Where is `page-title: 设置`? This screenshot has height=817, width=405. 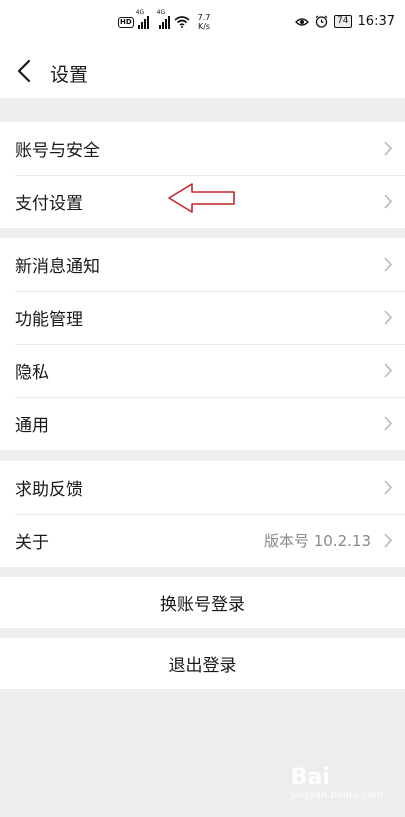 page-title: 设置 is located at coordinates (69, 75).